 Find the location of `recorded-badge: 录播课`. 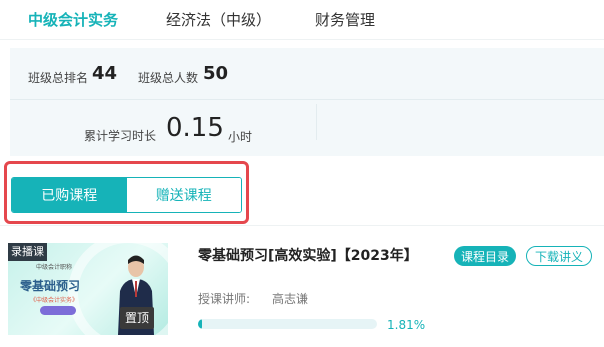

recorded-badge: 录播课 is located at coordinates (27, 252).